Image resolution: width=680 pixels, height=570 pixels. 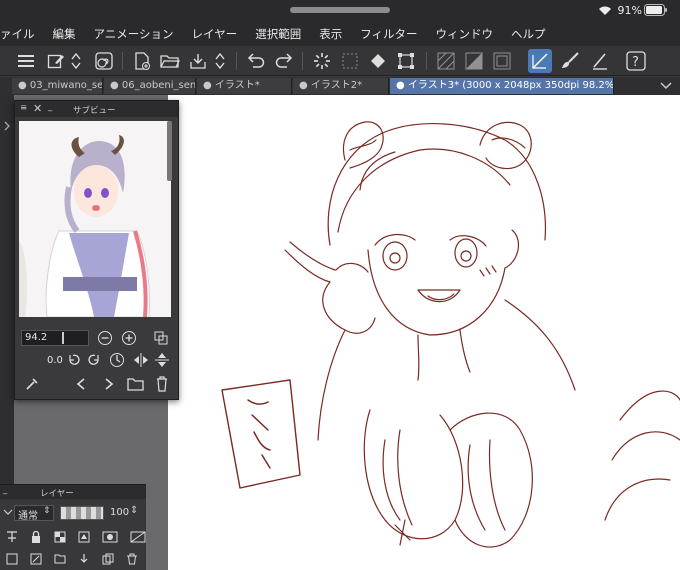 What do you see at coordinates (73, 527) in the screenshot?
I see `layer-panel: _ レイヤー 通常 ⇕ 100 ⇕` at bounding box center [73, 527].